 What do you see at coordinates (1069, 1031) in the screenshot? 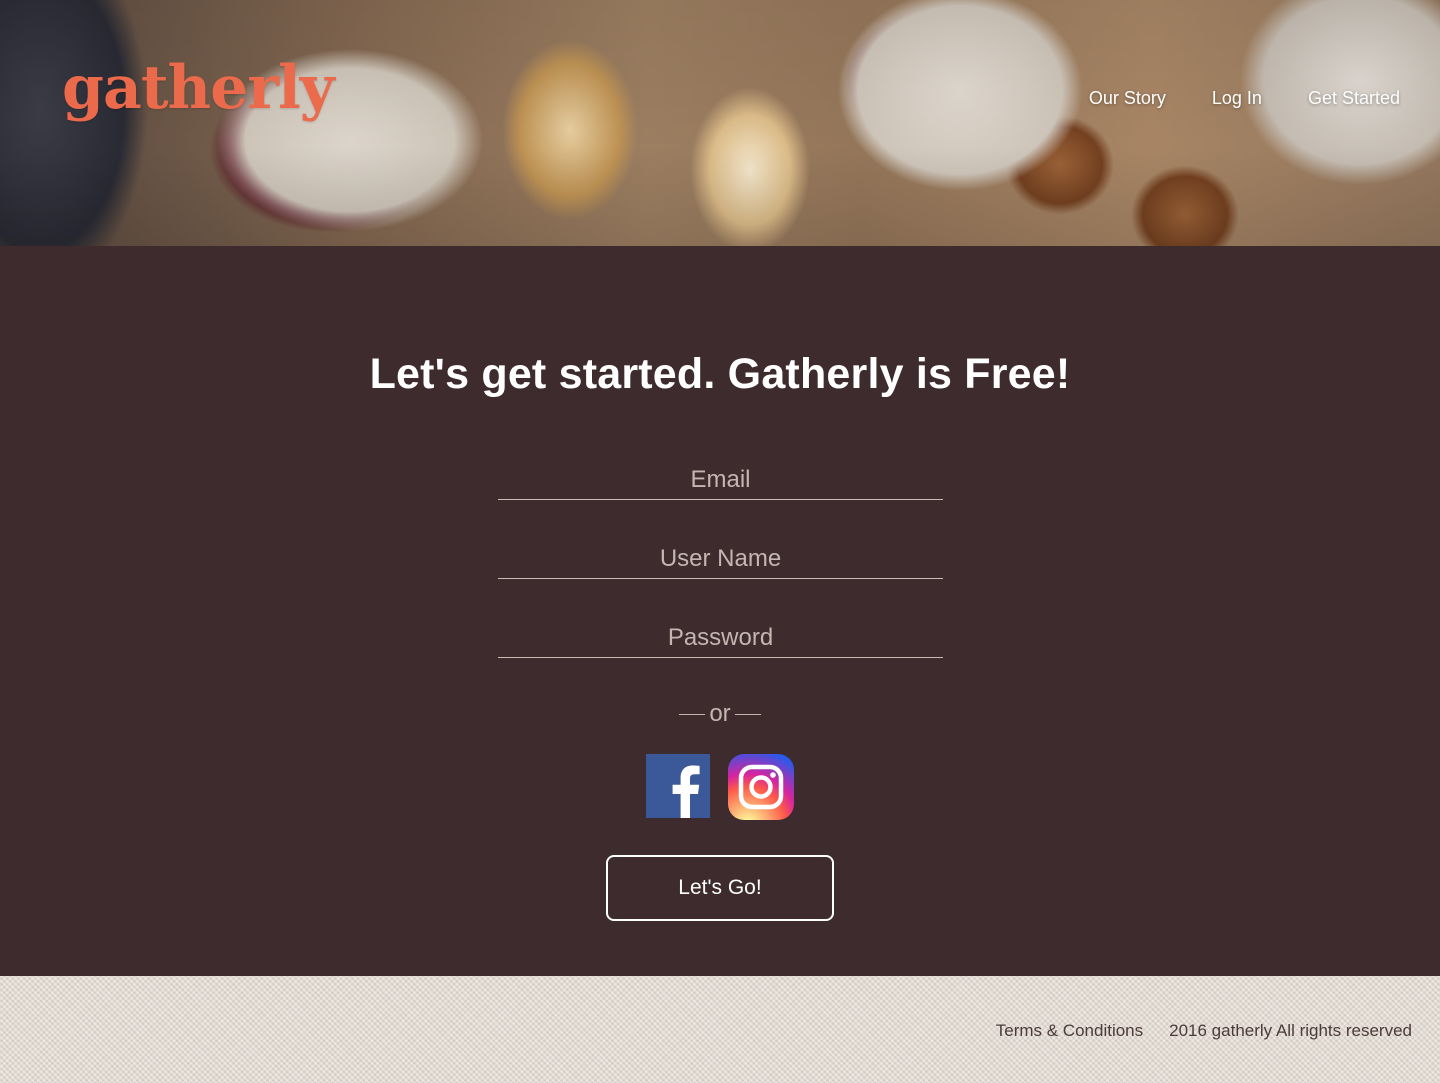
I see `terms-link: Terms & Conditions` at bounding box center [1069, 1031].